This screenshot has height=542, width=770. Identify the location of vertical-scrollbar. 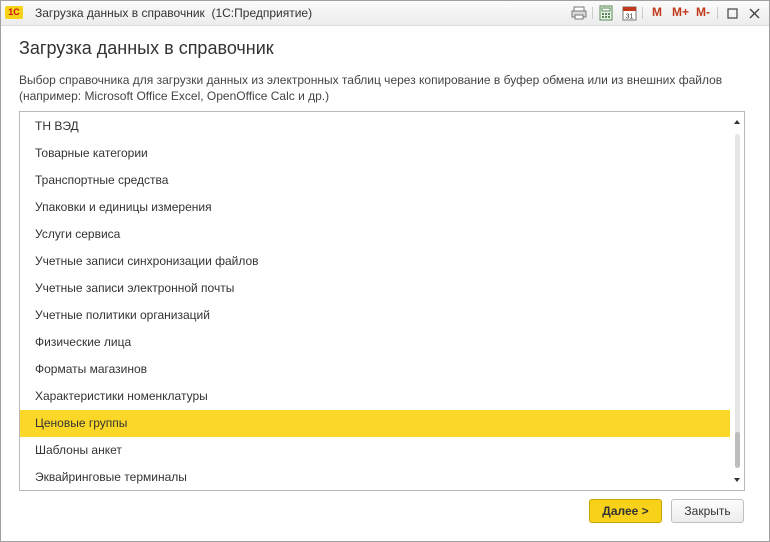
(737, 301).